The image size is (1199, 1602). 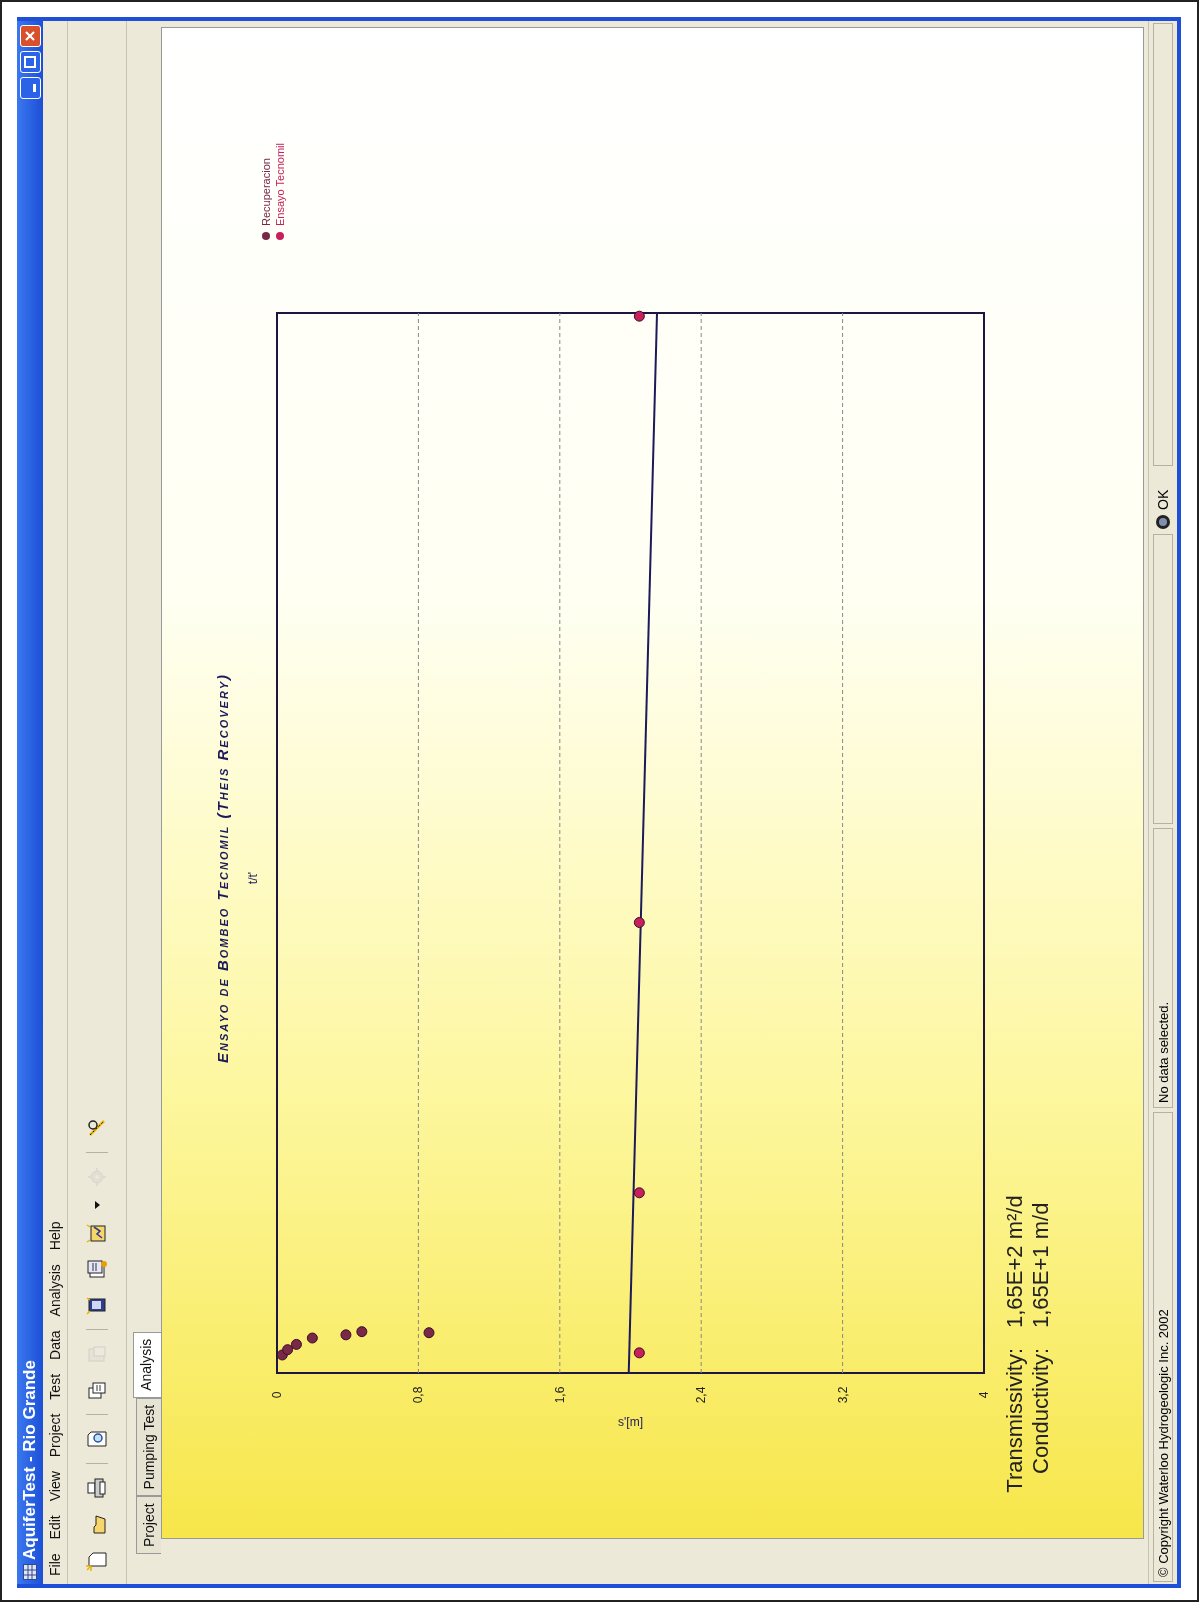 What do you see at coordinates (559, 1395) in the screenshot?
I see `tick-label: 1,6` at bounding box center [559, 1395].